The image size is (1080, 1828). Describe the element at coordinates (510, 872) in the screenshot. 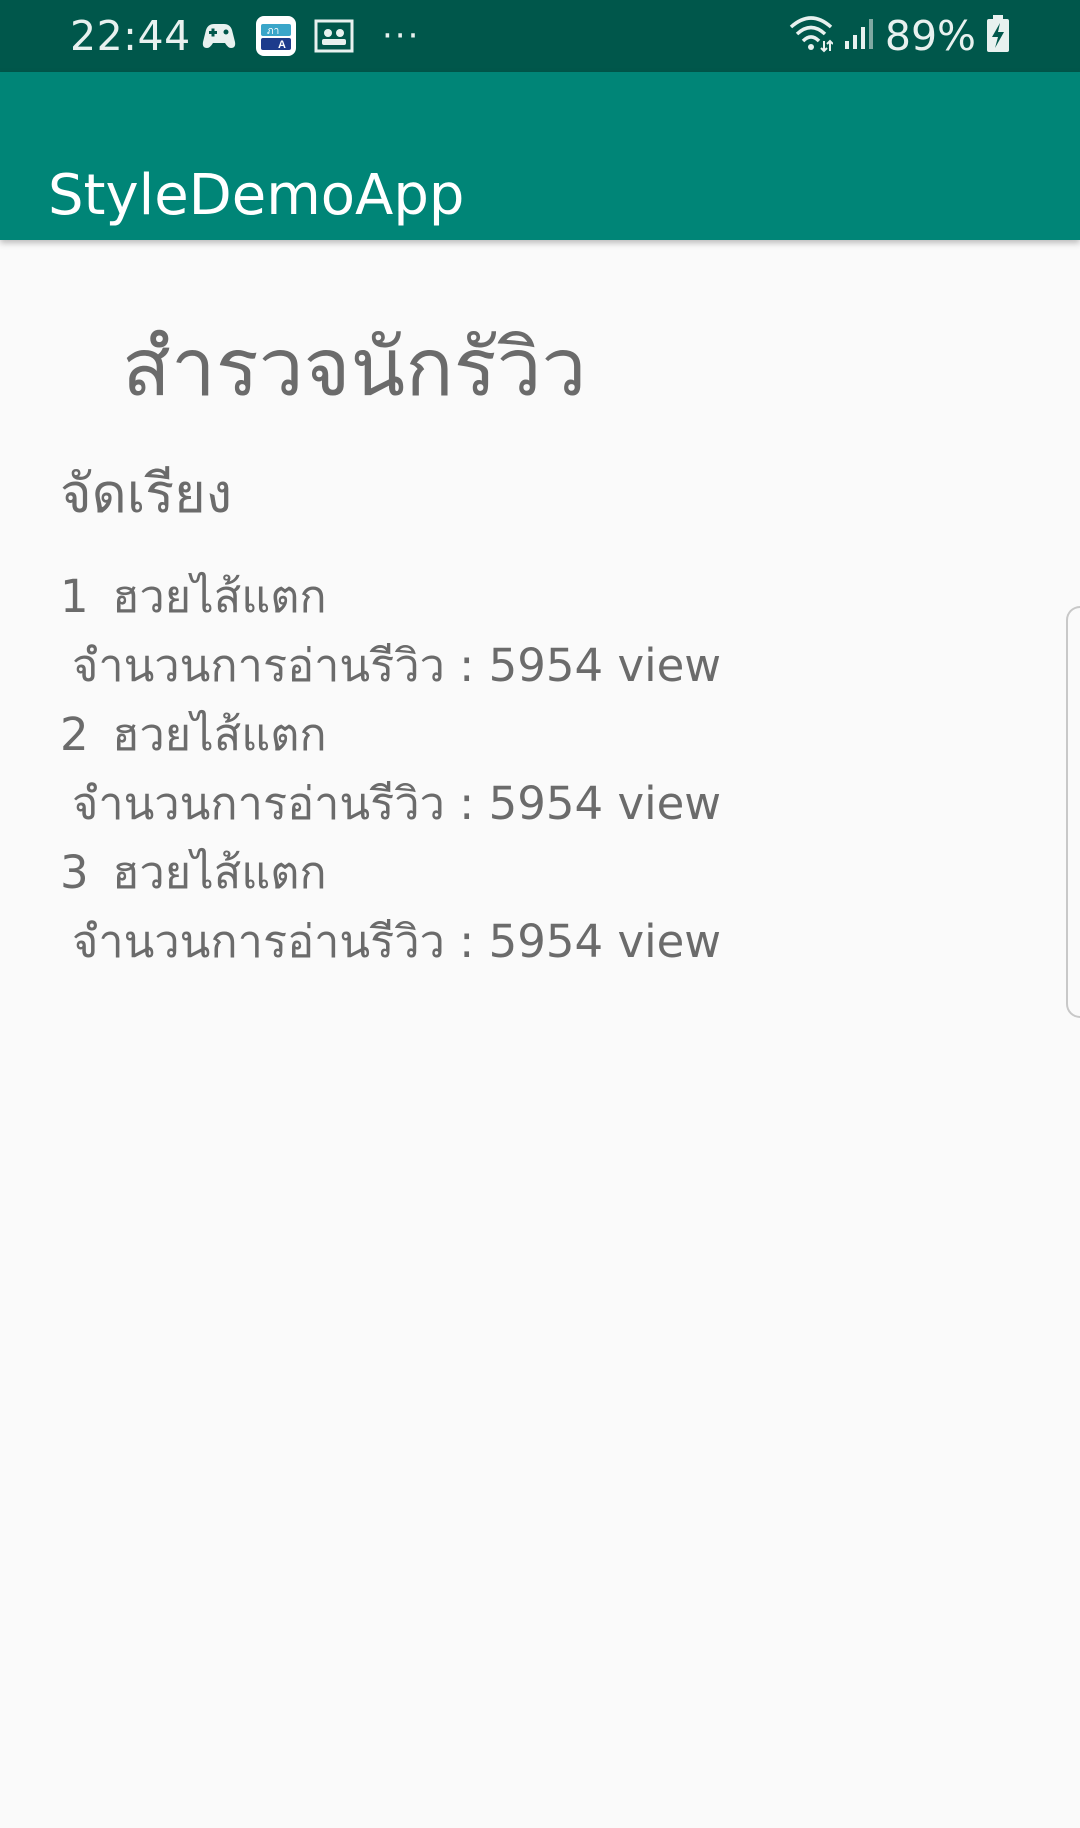

I see `item-title: 3 ฮวยไส้แตก` at that location.